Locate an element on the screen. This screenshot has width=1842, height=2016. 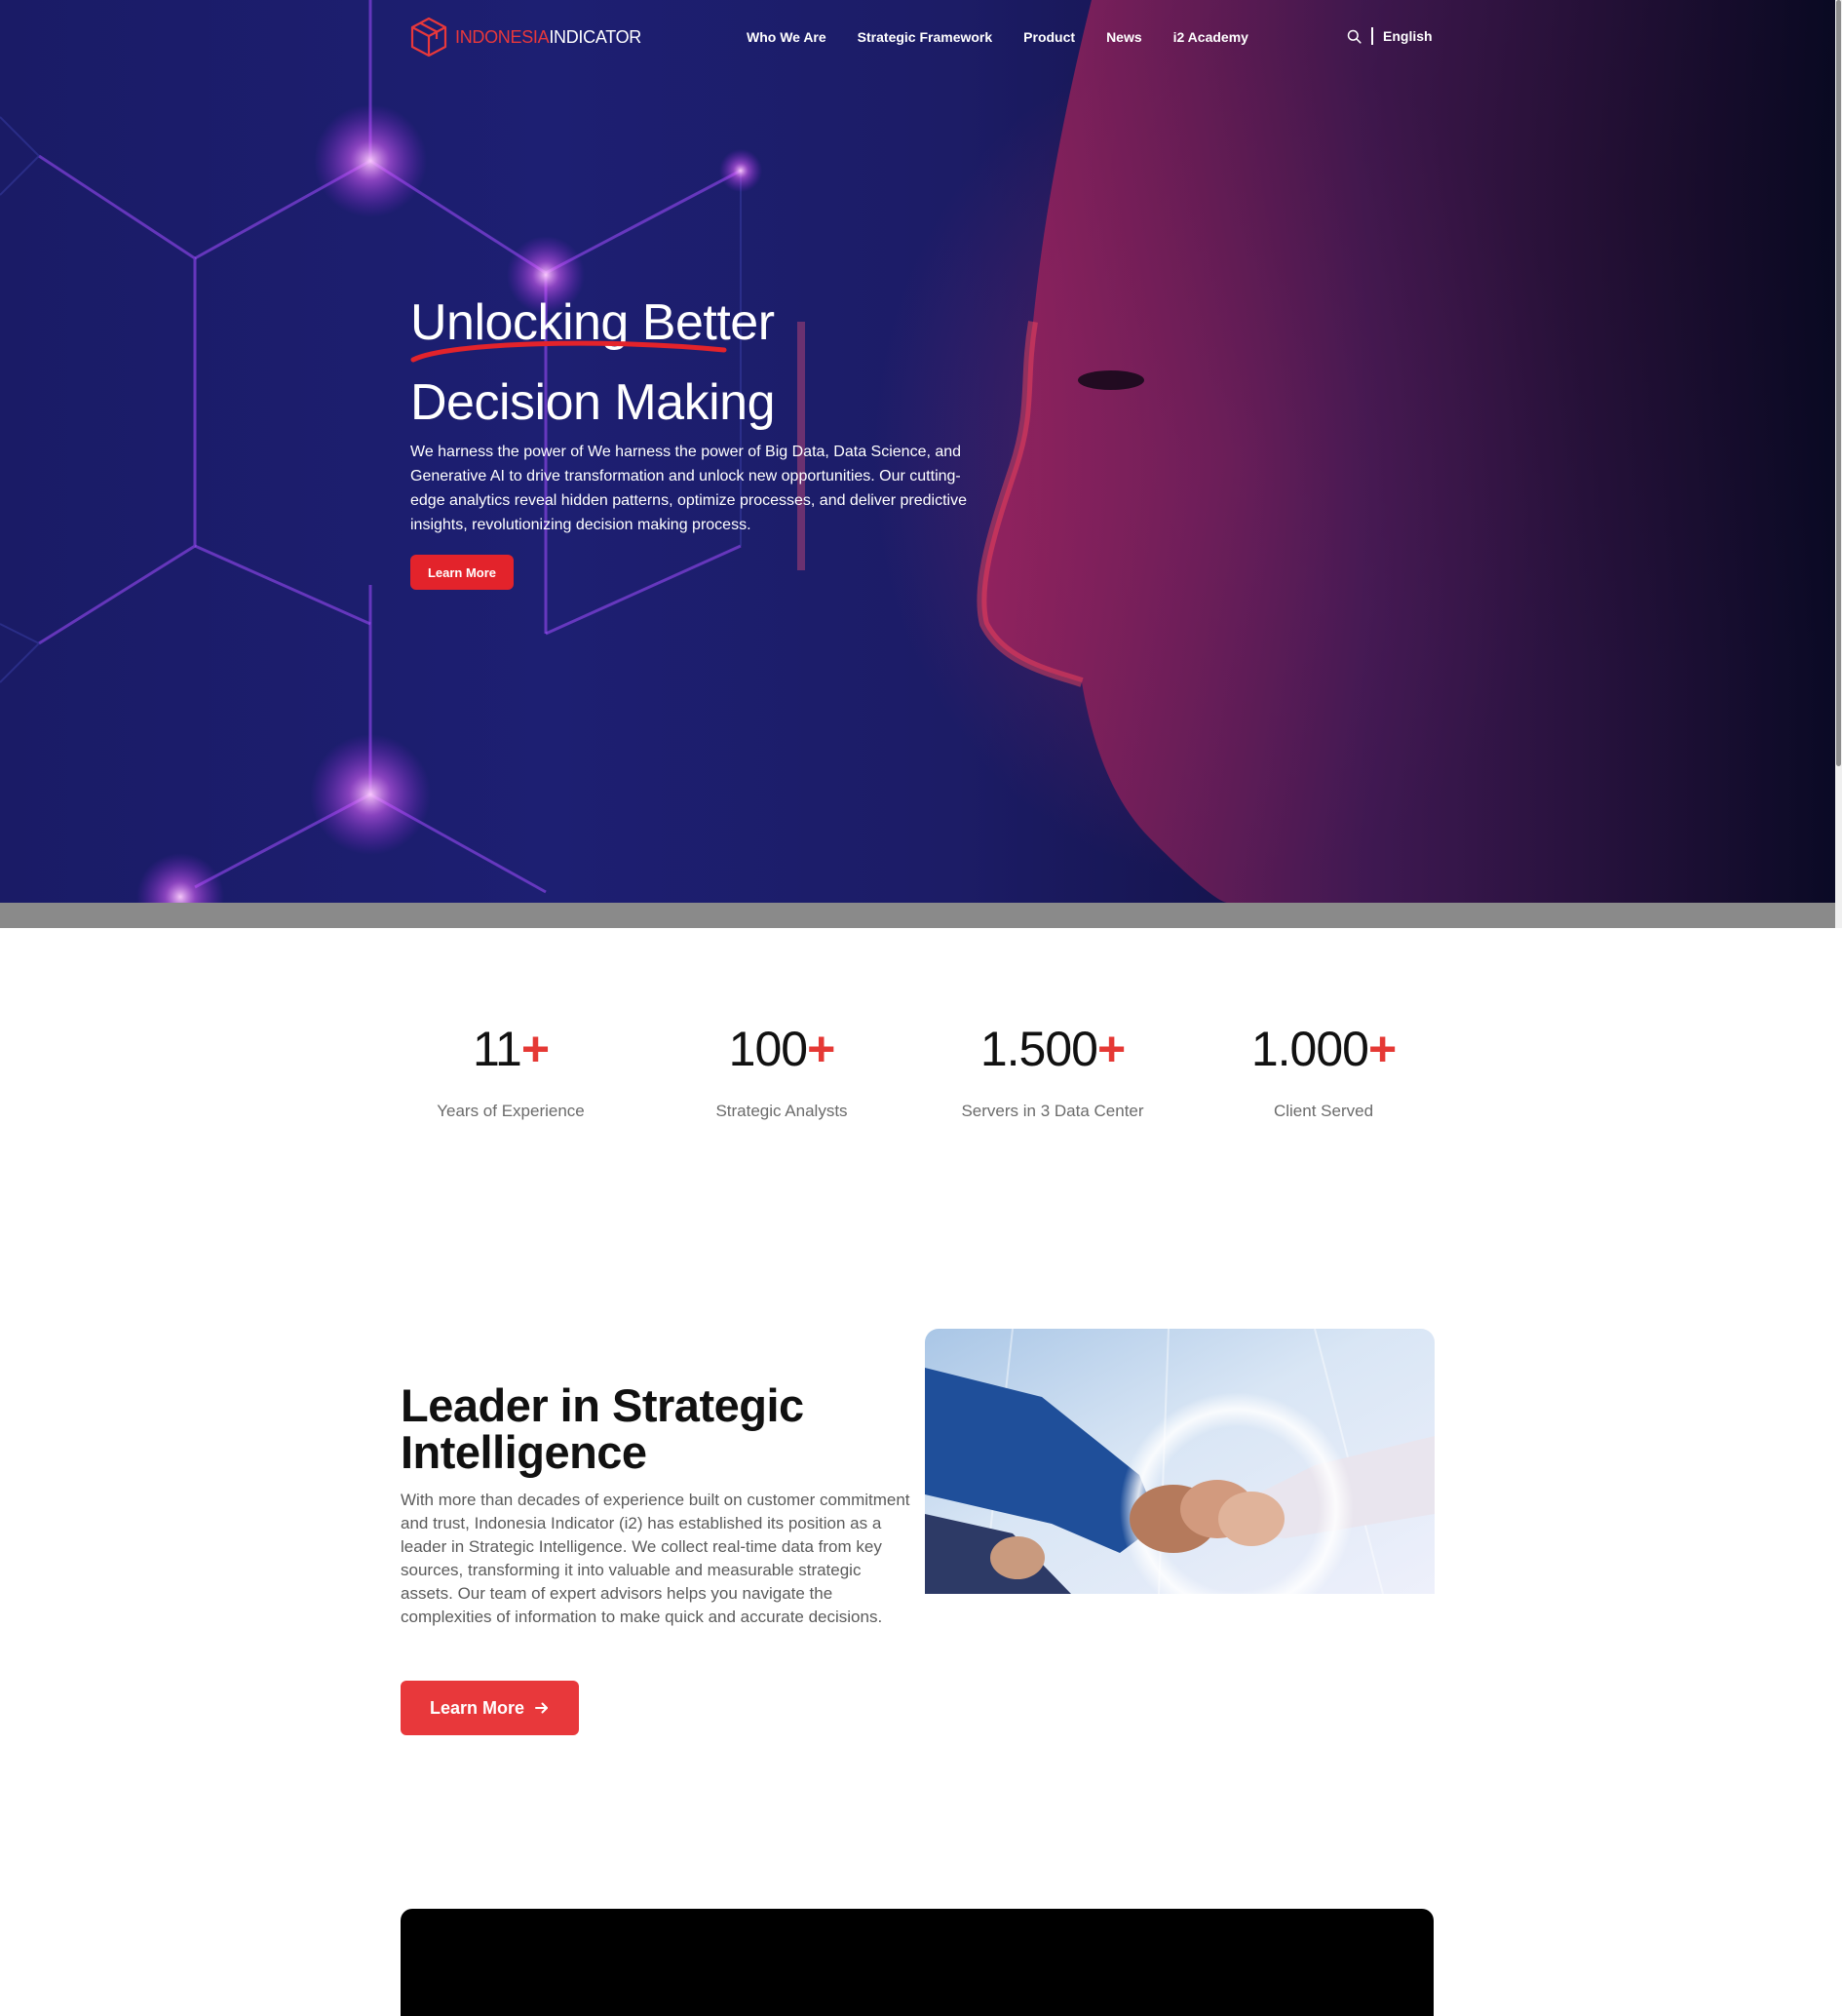
stat-clients-served: 1.000+ Client Served is located at coordinates (1323, 1070).